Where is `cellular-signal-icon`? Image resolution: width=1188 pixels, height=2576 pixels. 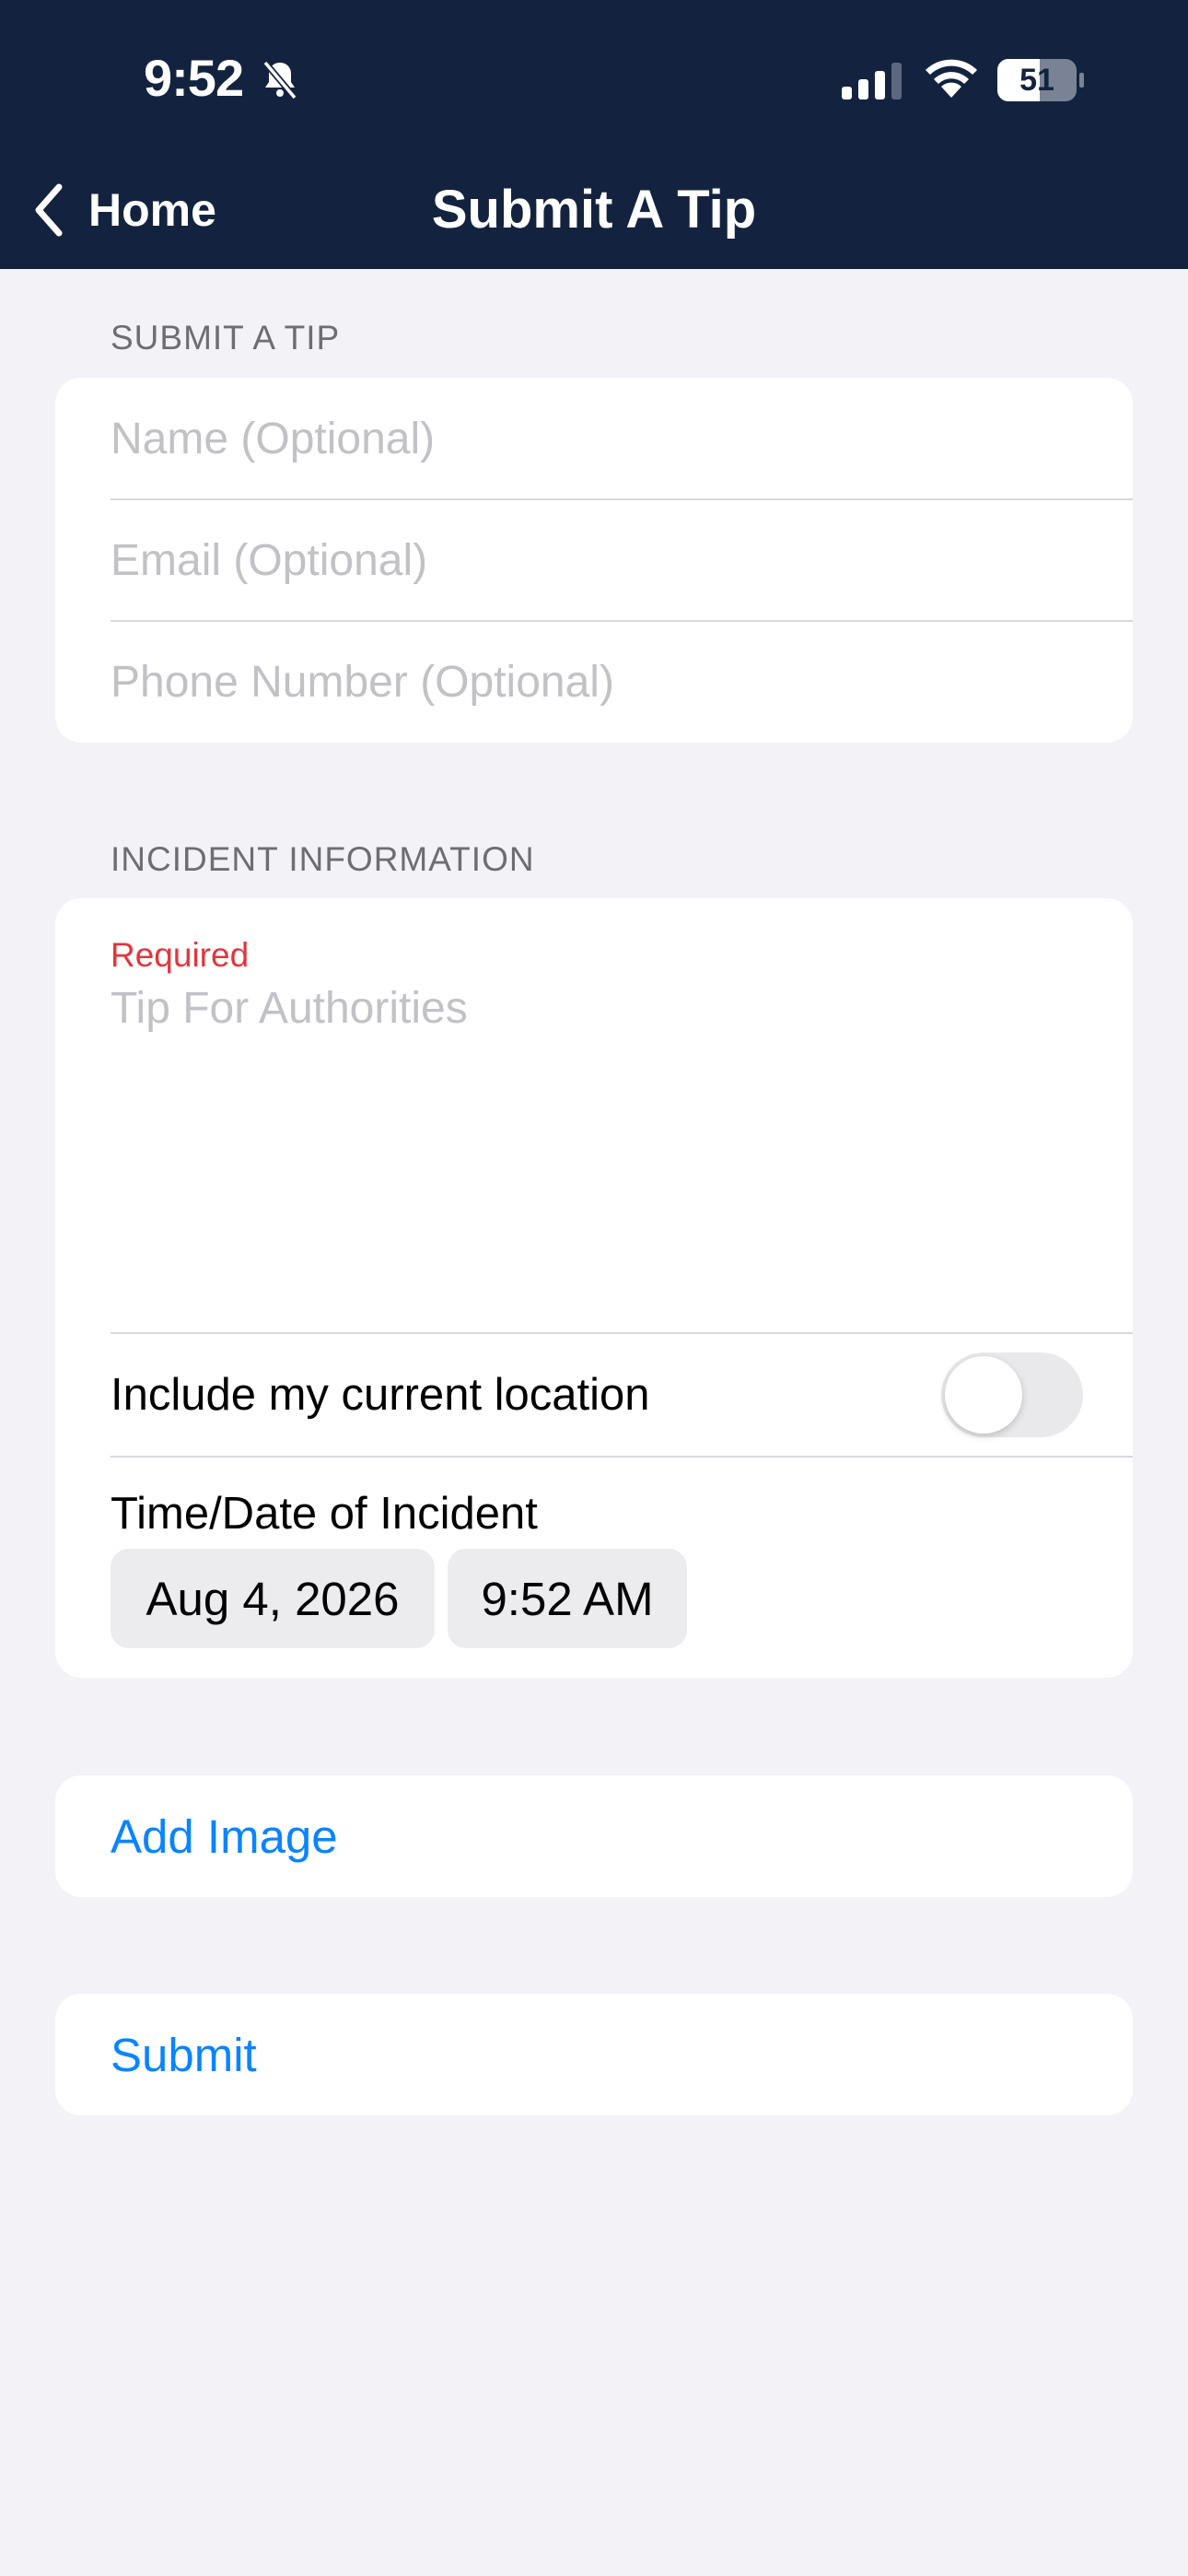
cellular-signal-icon is located at coordinates (872, 81).